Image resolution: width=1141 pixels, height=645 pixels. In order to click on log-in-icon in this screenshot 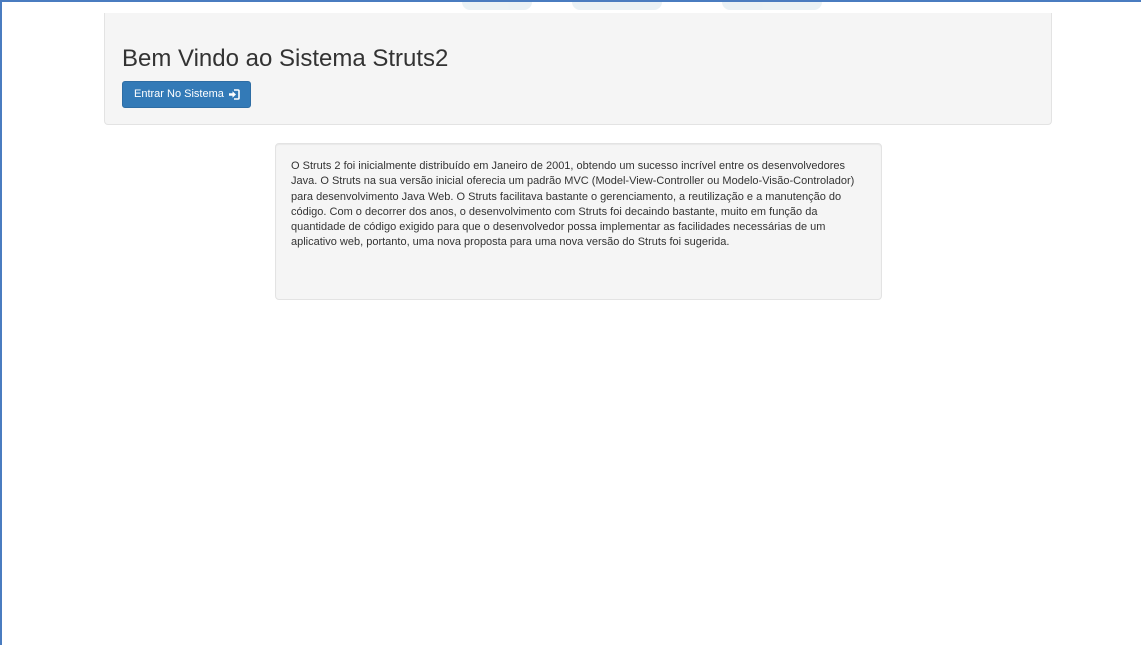, I will do `click(234, 94)`.